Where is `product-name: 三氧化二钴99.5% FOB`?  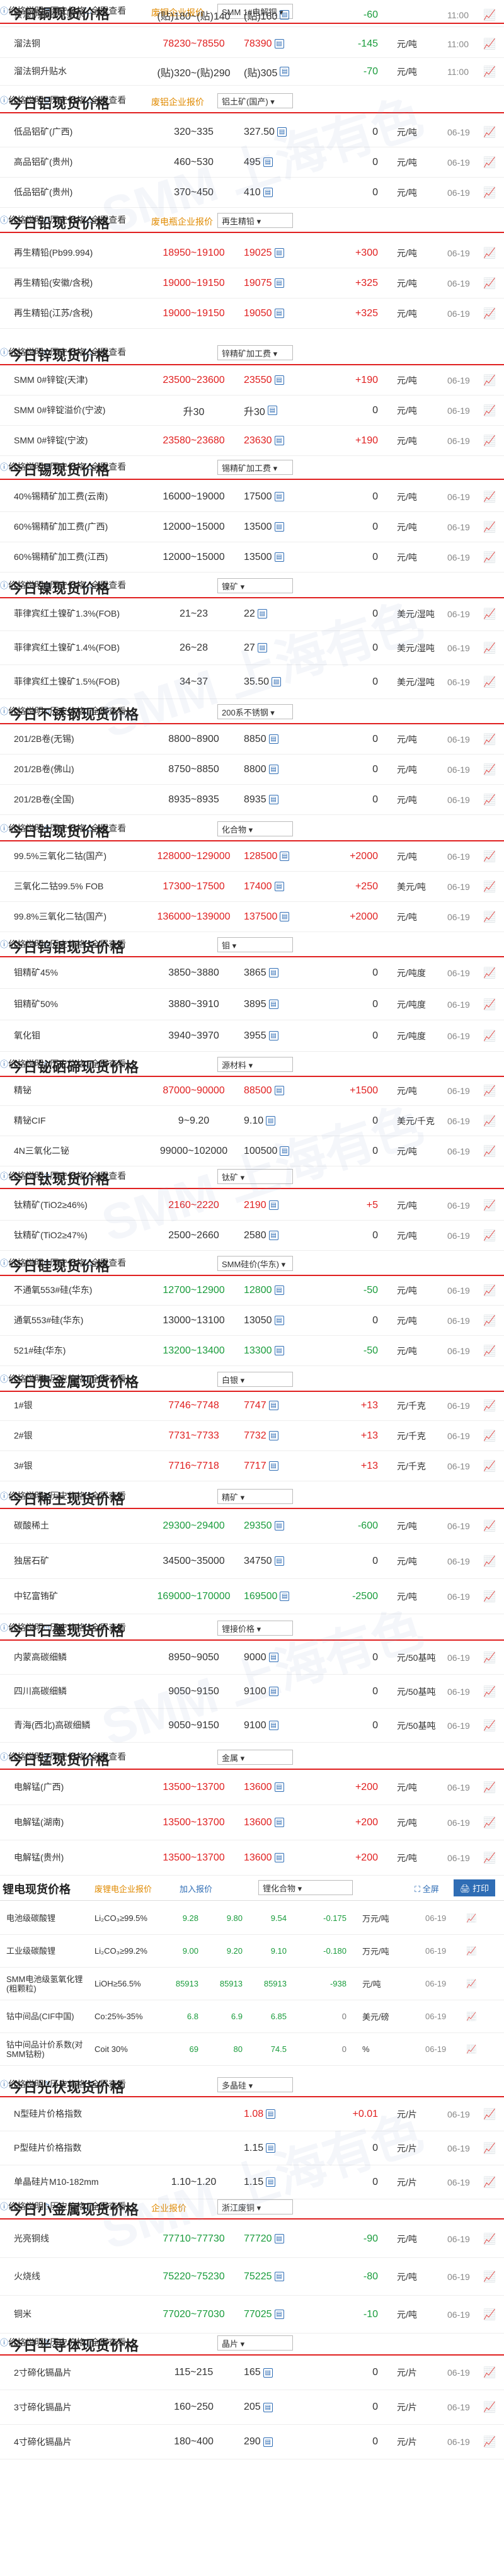
product-name: 三氧化二钴99.5% FOB is located at coordinates (67, 886).